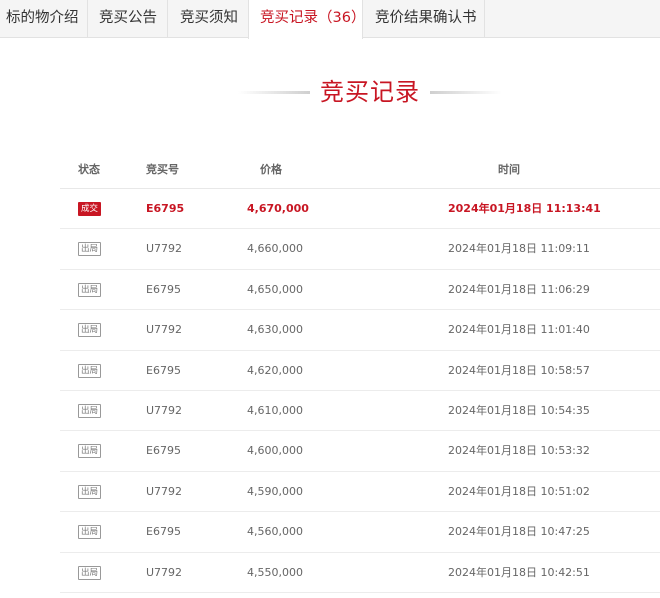  I want to click on tab-result-confirmation: 竞价结果确认书, so click(424, 19).